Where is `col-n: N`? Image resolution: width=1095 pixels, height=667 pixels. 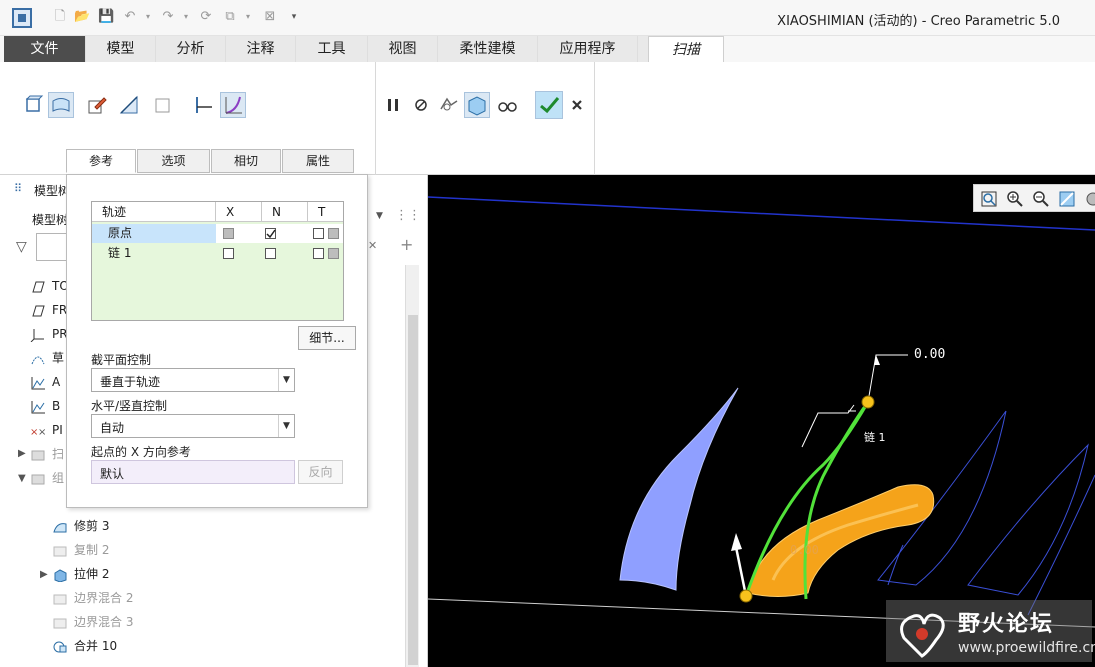
col-n: N is located at coordinates (285, 212).